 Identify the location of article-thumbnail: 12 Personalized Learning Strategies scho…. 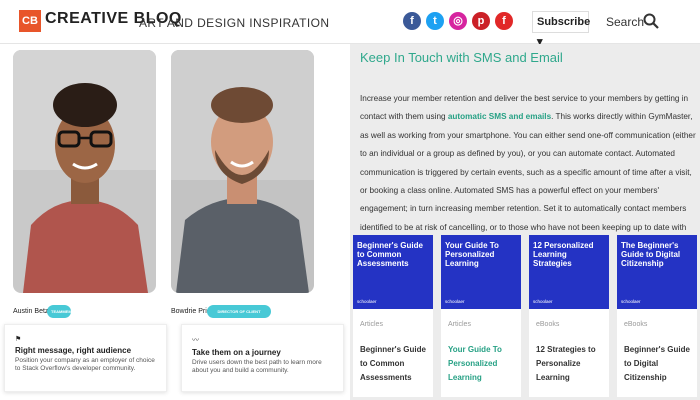
(569, 272).